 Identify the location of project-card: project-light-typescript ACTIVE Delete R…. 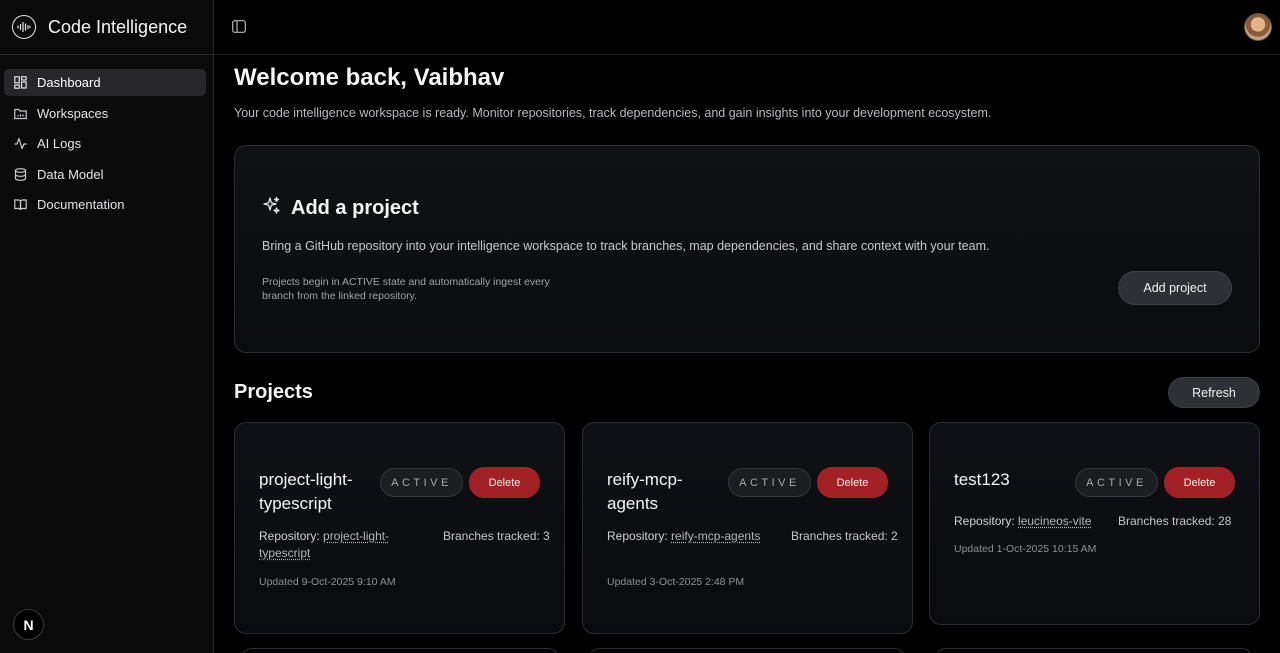
(399, 528).